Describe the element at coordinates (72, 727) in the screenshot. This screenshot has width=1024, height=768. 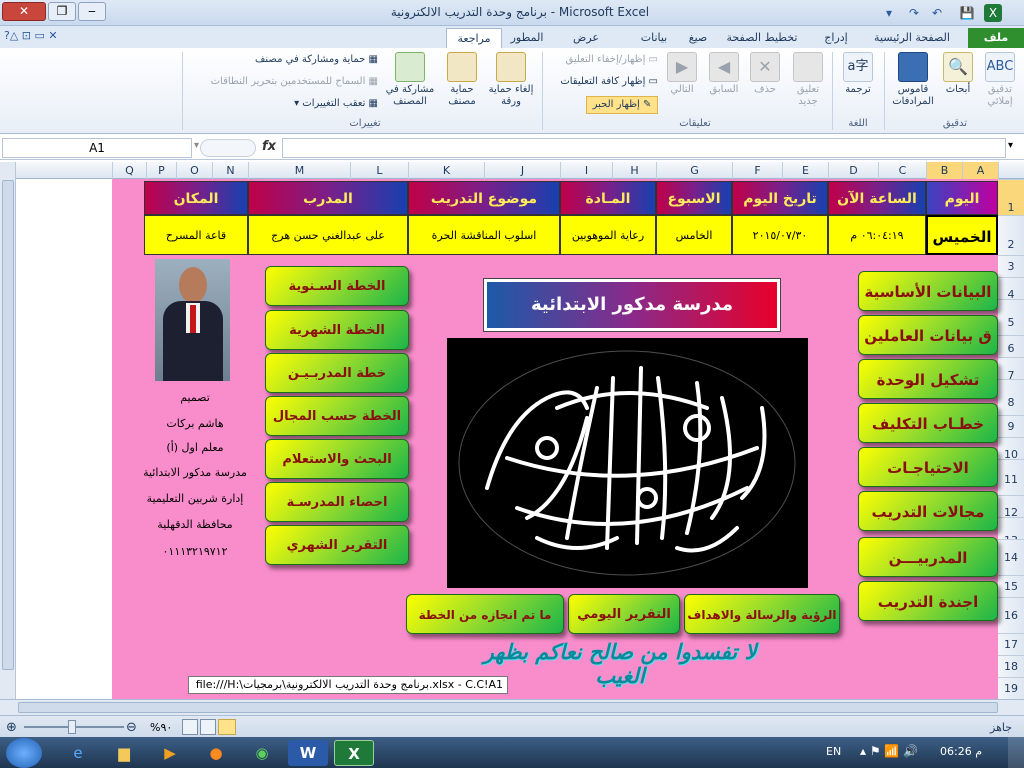
I see `zoom-slider-thumb` at that location.